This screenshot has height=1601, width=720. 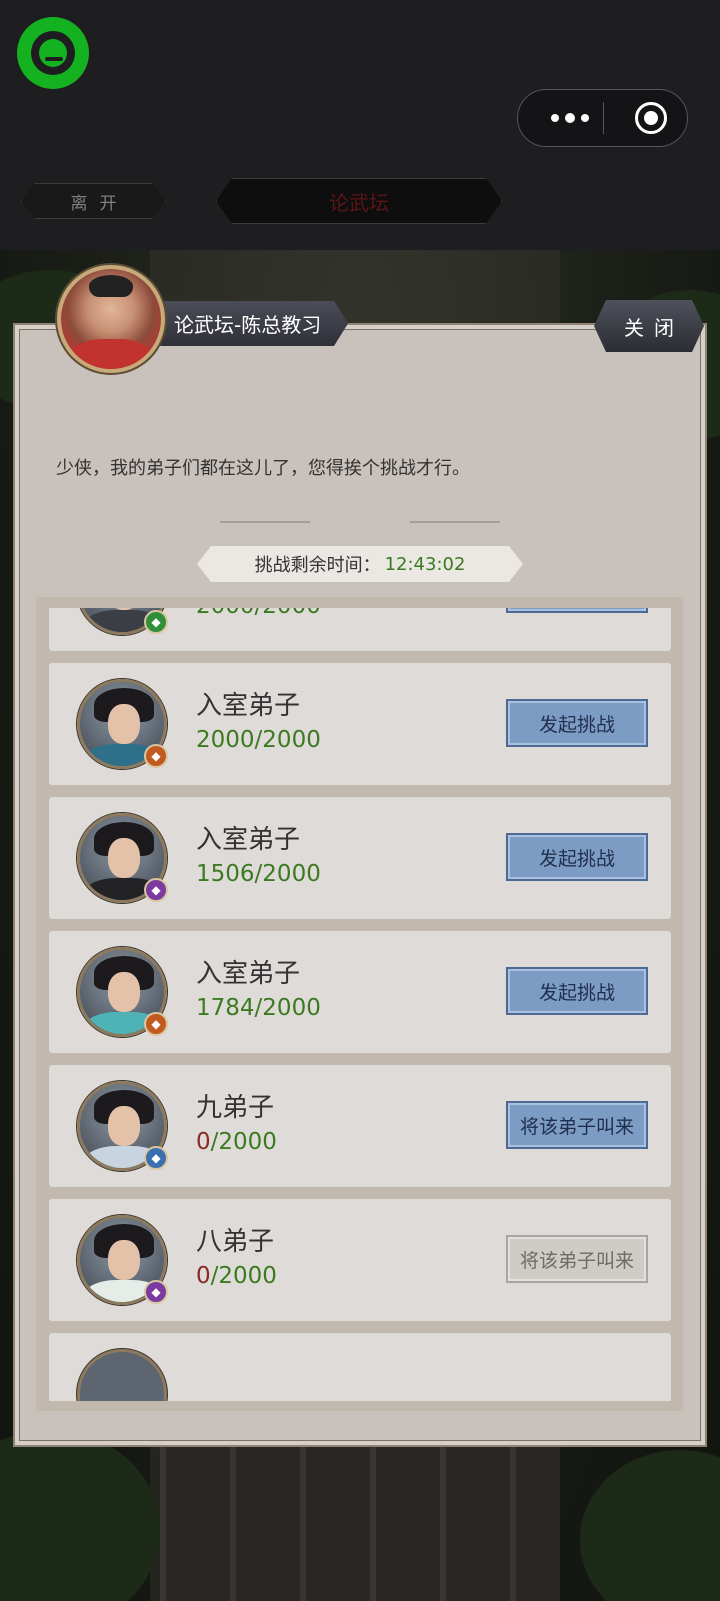 What do you see at coordinates (235, 1108) in the screenshot?
I see `disciple-name: 九弟子` at bounding box center [235, 1108].